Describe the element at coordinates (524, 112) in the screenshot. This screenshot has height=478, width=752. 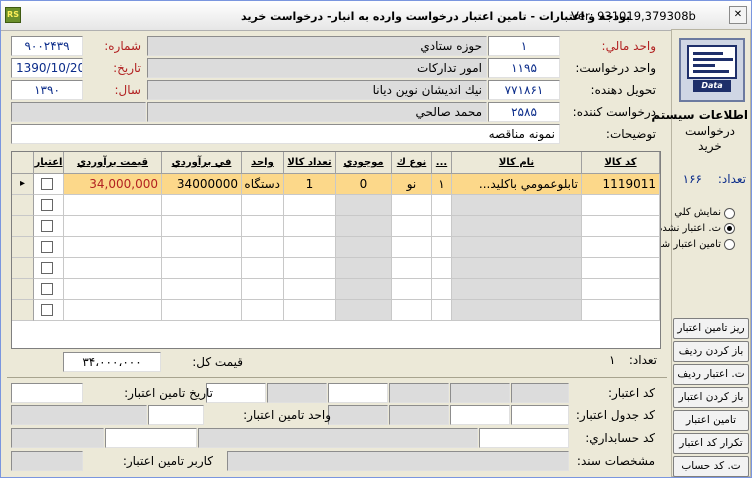
I see `requester-code-field: ۲۵۸۵` at that location.